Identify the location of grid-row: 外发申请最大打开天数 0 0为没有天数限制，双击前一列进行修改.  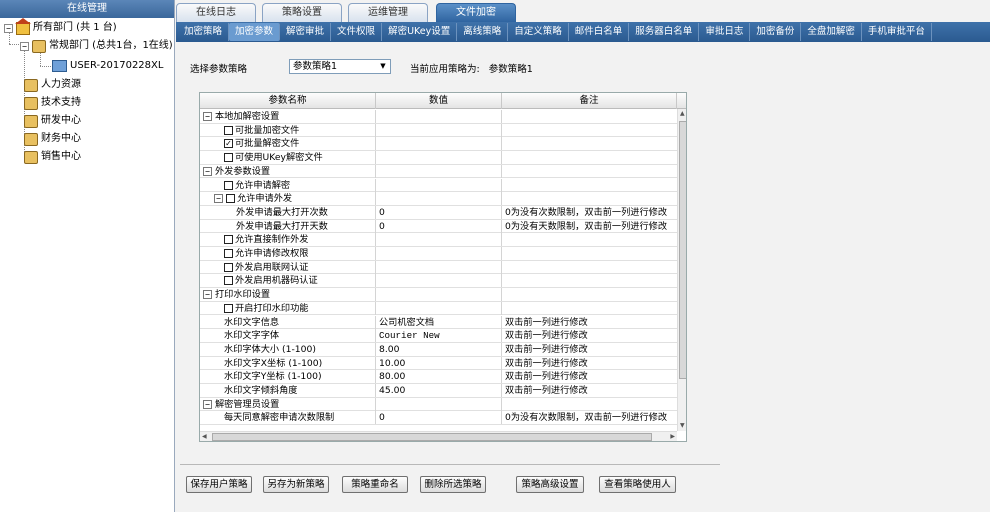
(438, 226).